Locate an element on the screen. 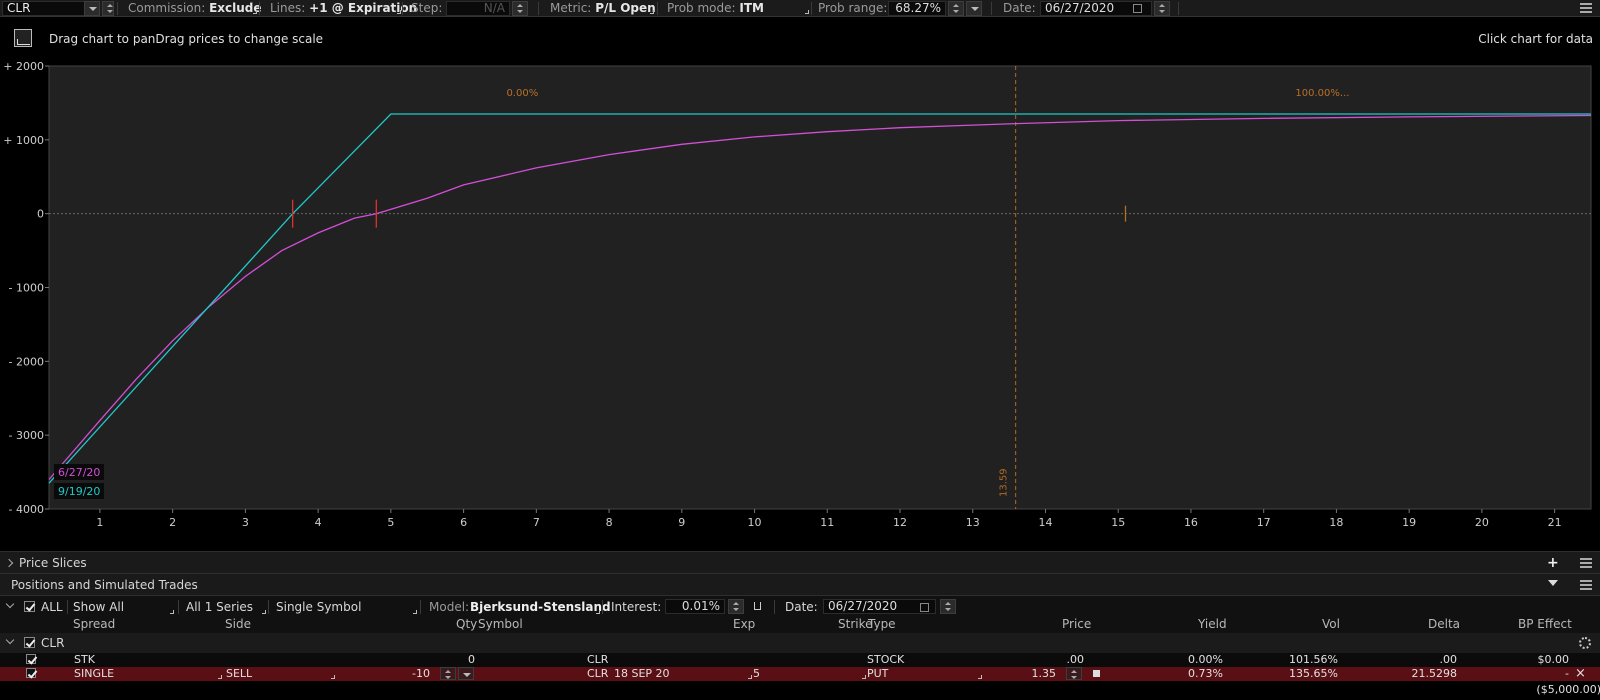 The width and height of the screenshot is (1600, 700). positions-bar: Positions and Simulated Trades is located at coordinates (800, 584).